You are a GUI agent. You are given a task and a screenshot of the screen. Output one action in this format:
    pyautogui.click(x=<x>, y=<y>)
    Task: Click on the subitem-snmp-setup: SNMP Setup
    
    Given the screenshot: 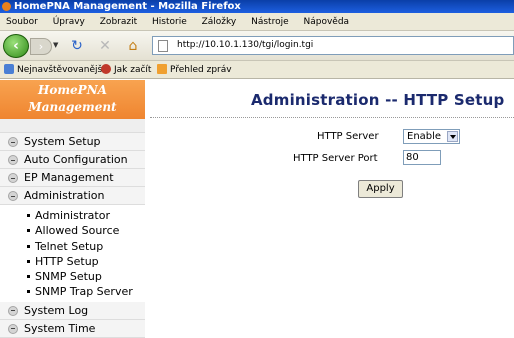 What is the action you would take?
    pyautogui.click(x=72, y=276)
    